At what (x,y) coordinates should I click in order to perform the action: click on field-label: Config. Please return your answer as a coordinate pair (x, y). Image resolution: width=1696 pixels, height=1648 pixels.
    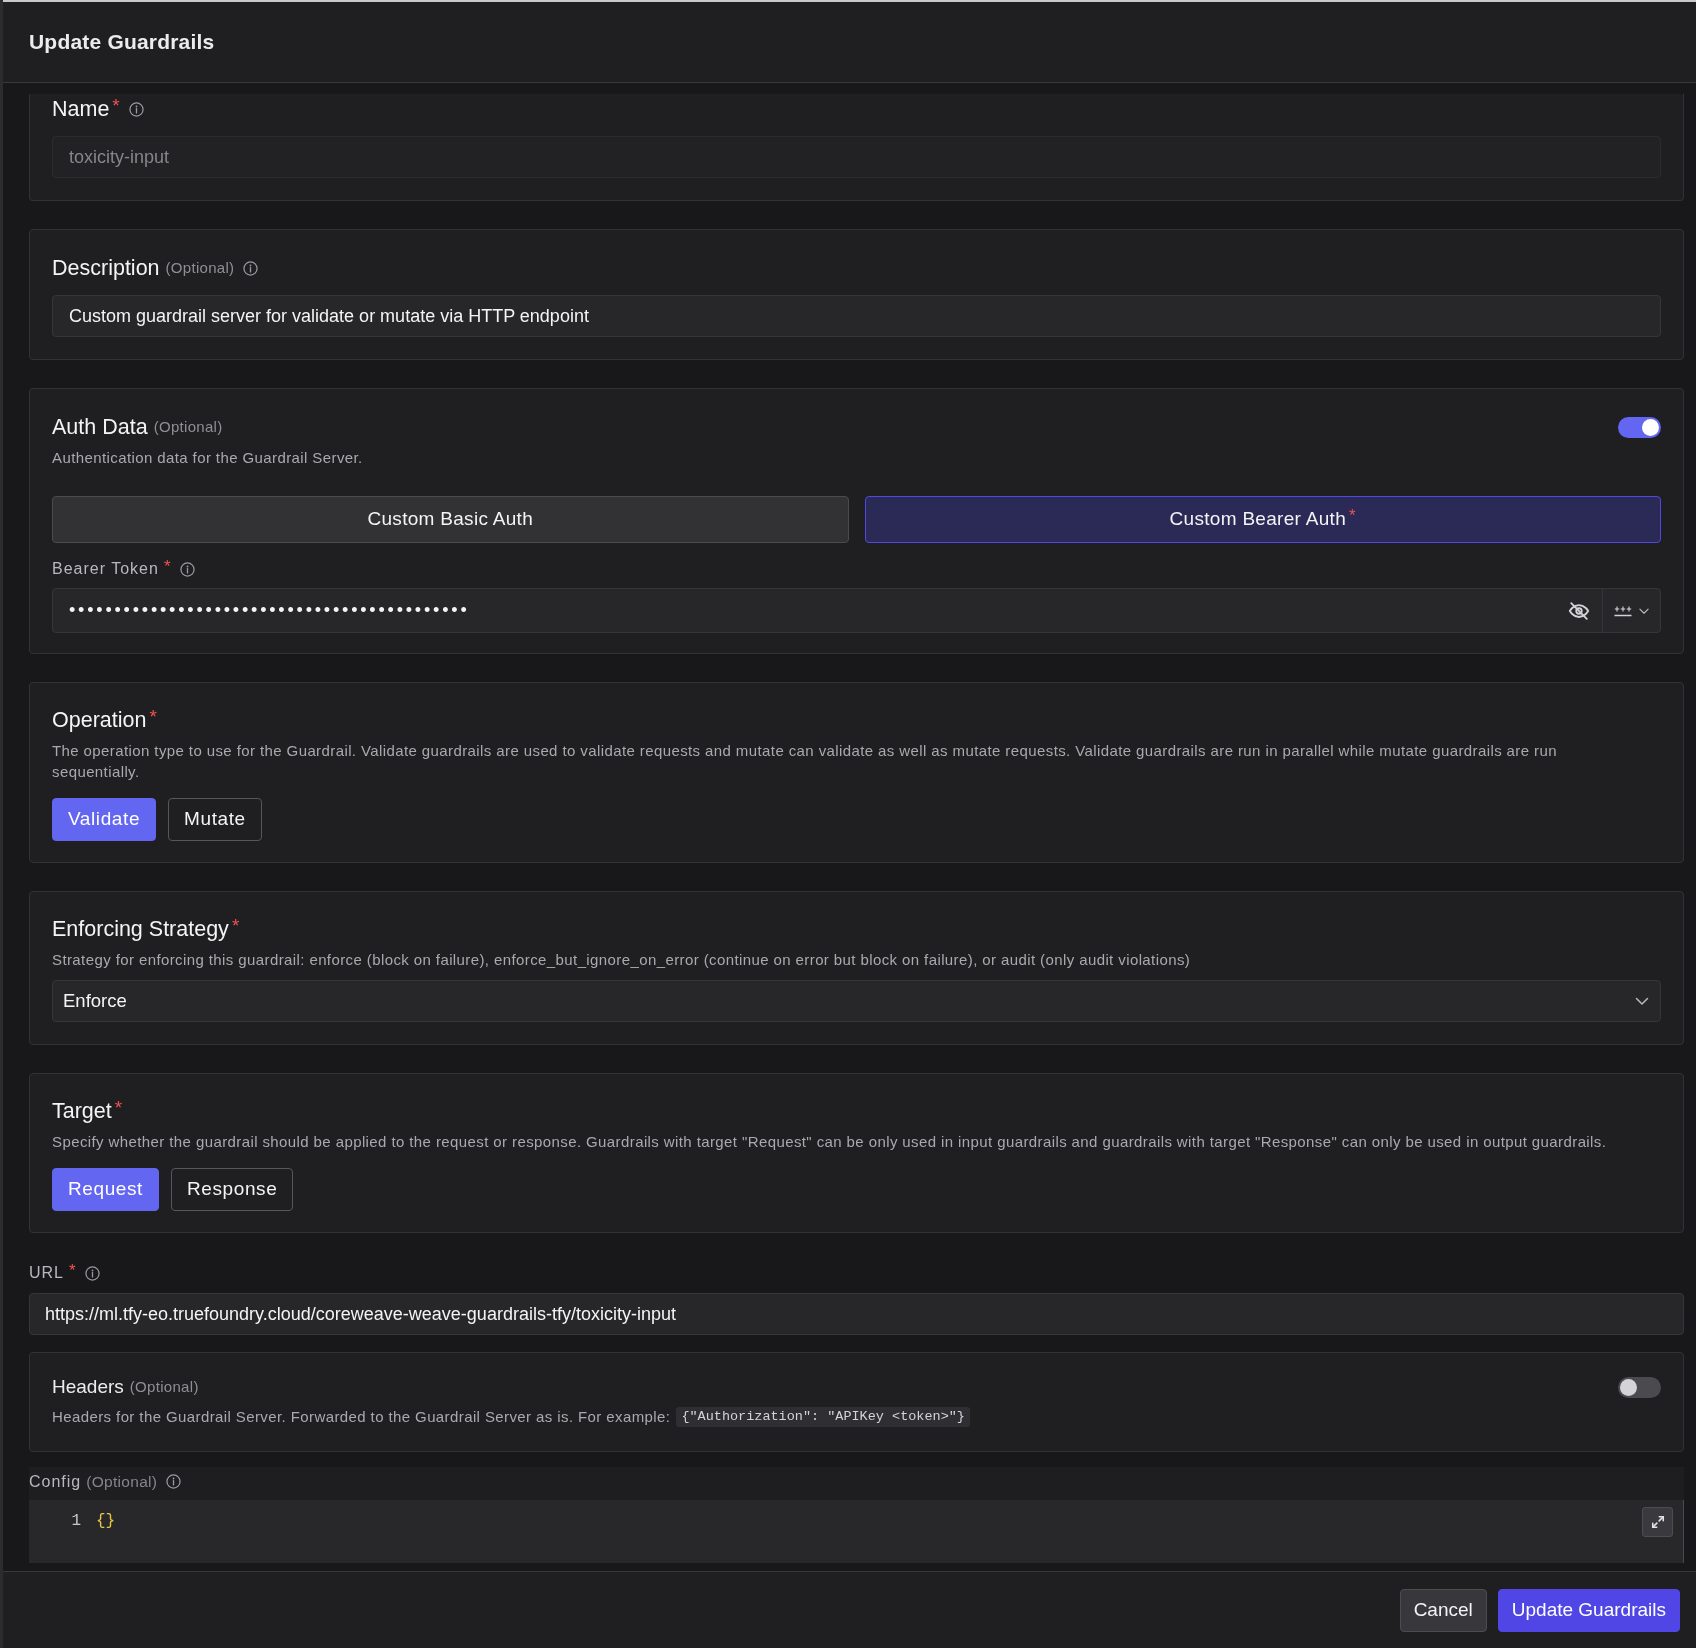
    Looking at the image, I should click on (55, 1481).